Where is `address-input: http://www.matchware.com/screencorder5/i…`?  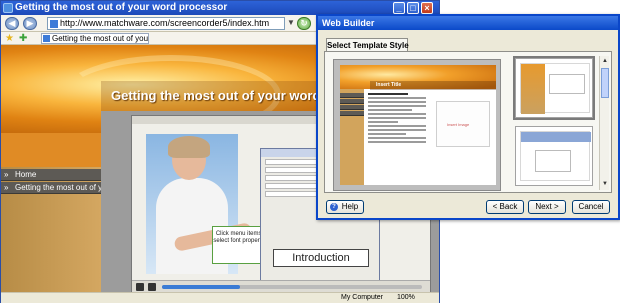
address-input: http://www.matchware.com/screencorder5/i… is located at coordinates (166, 23).